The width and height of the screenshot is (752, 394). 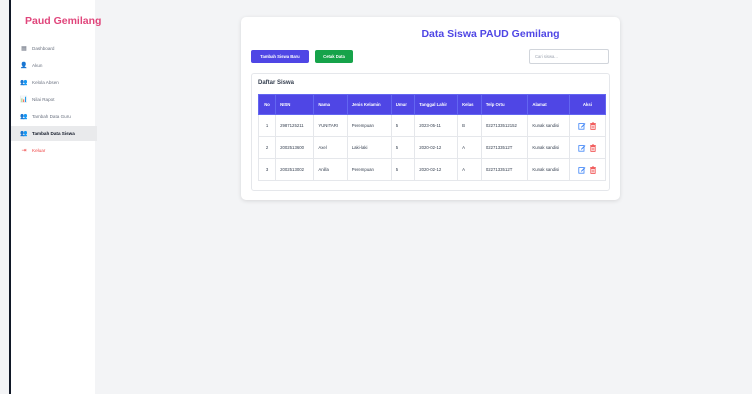 I want to click on table-cell: 2002513002, so click(x=295, y=169).